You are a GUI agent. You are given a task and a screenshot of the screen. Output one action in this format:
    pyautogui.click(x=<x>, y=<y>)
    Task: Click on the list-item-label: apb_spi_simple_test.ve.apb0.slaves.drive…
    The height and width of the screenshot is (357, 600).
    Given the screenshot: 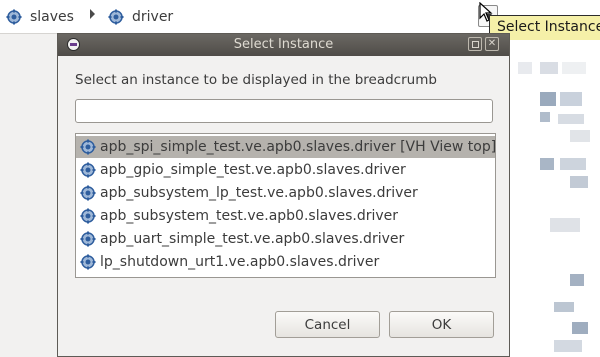 What is the action you would take?
    pyautogui.click(x=298, y=147)
    